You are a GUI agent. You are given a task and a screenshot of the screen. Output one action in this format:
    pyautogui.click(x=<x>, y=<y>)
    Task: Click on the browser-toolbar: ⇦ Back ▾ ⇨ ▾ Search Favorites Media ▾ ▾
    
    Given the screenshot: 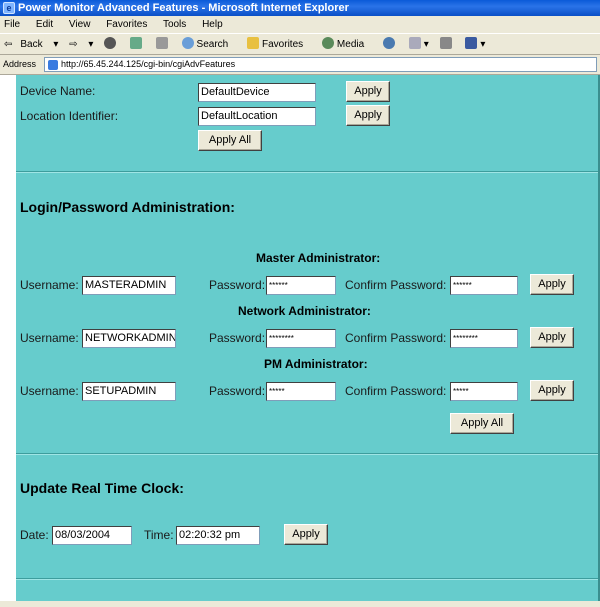 What is the action you would take?
    pyautogui.click(x=300, y=44)
    